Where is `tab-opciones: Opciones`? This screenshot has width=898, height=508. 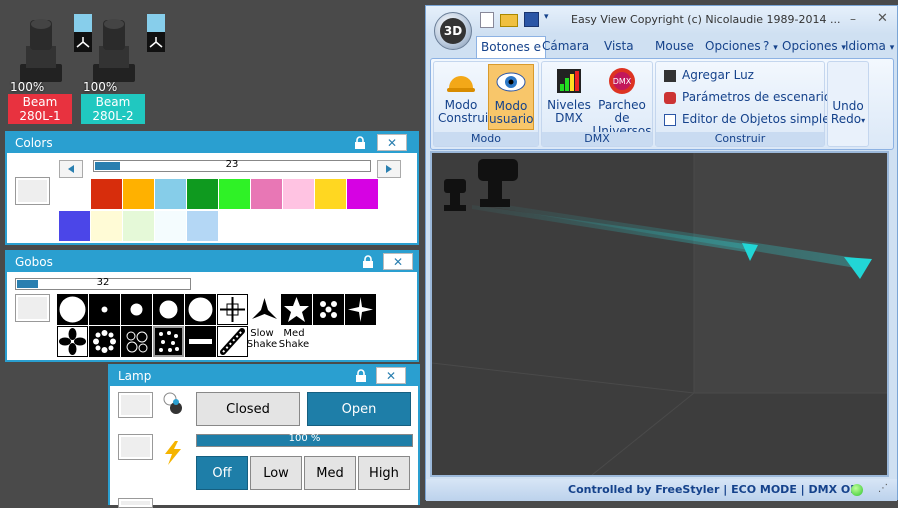
tab-opciones: Opciones is located at coordinates (733, 46).